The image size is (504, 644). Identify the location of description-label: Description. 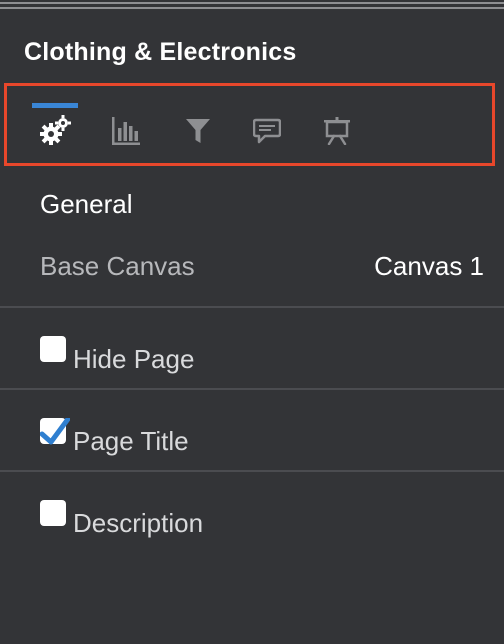
(138, 523).